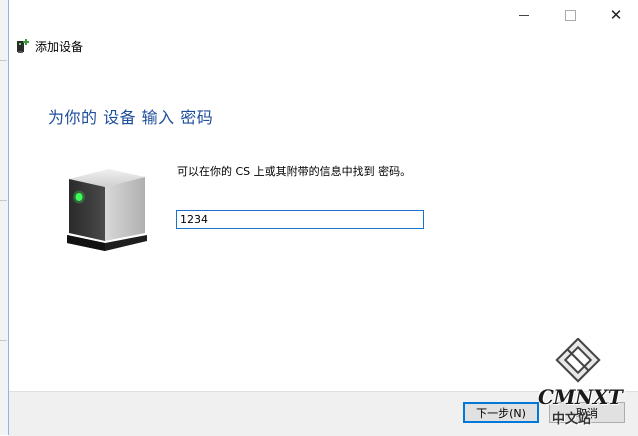  I want to click on close-icon: ✕, so click(616, 15).